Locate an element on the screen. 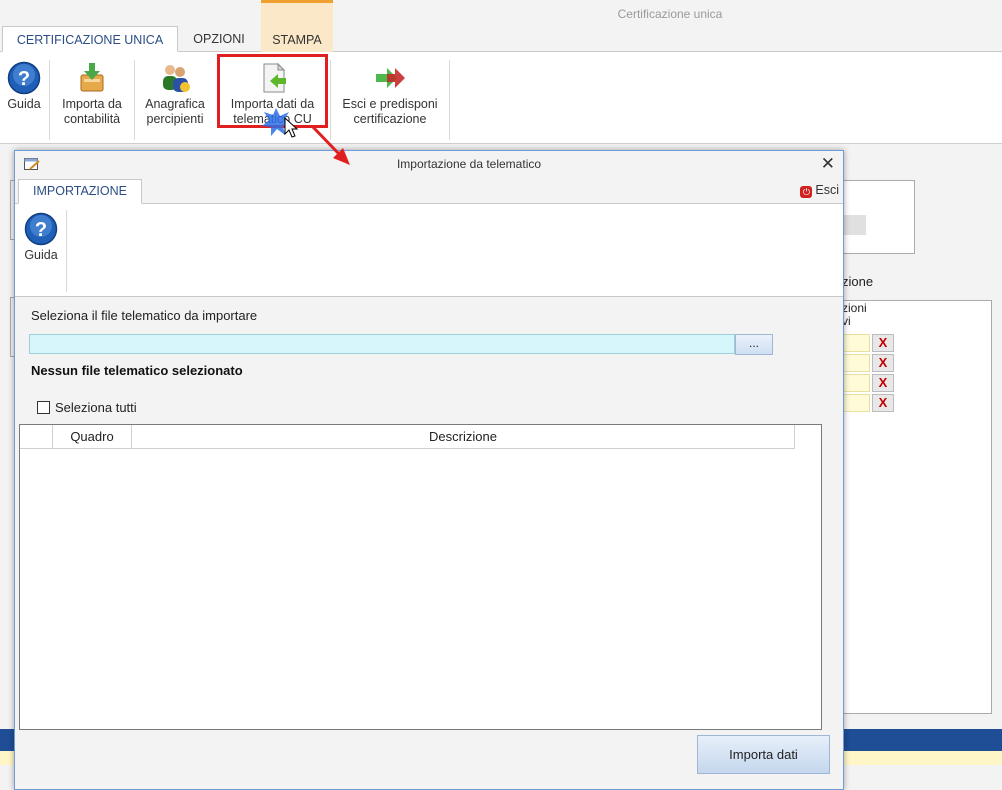  grid-header-quadro: Quadro is located at coordinates (92, 437).